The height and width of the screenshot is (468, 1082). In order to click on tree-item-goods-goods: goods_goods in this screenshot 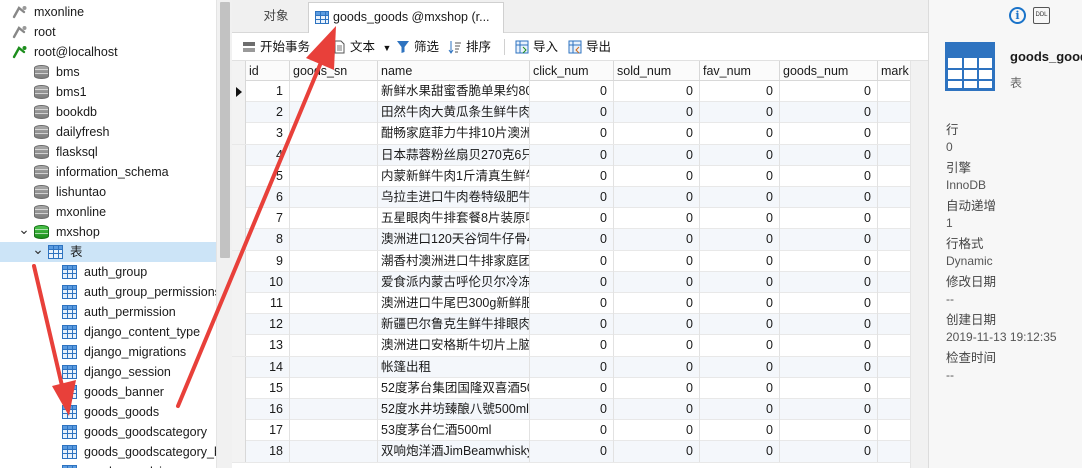, I will do `click(108, 412)`.